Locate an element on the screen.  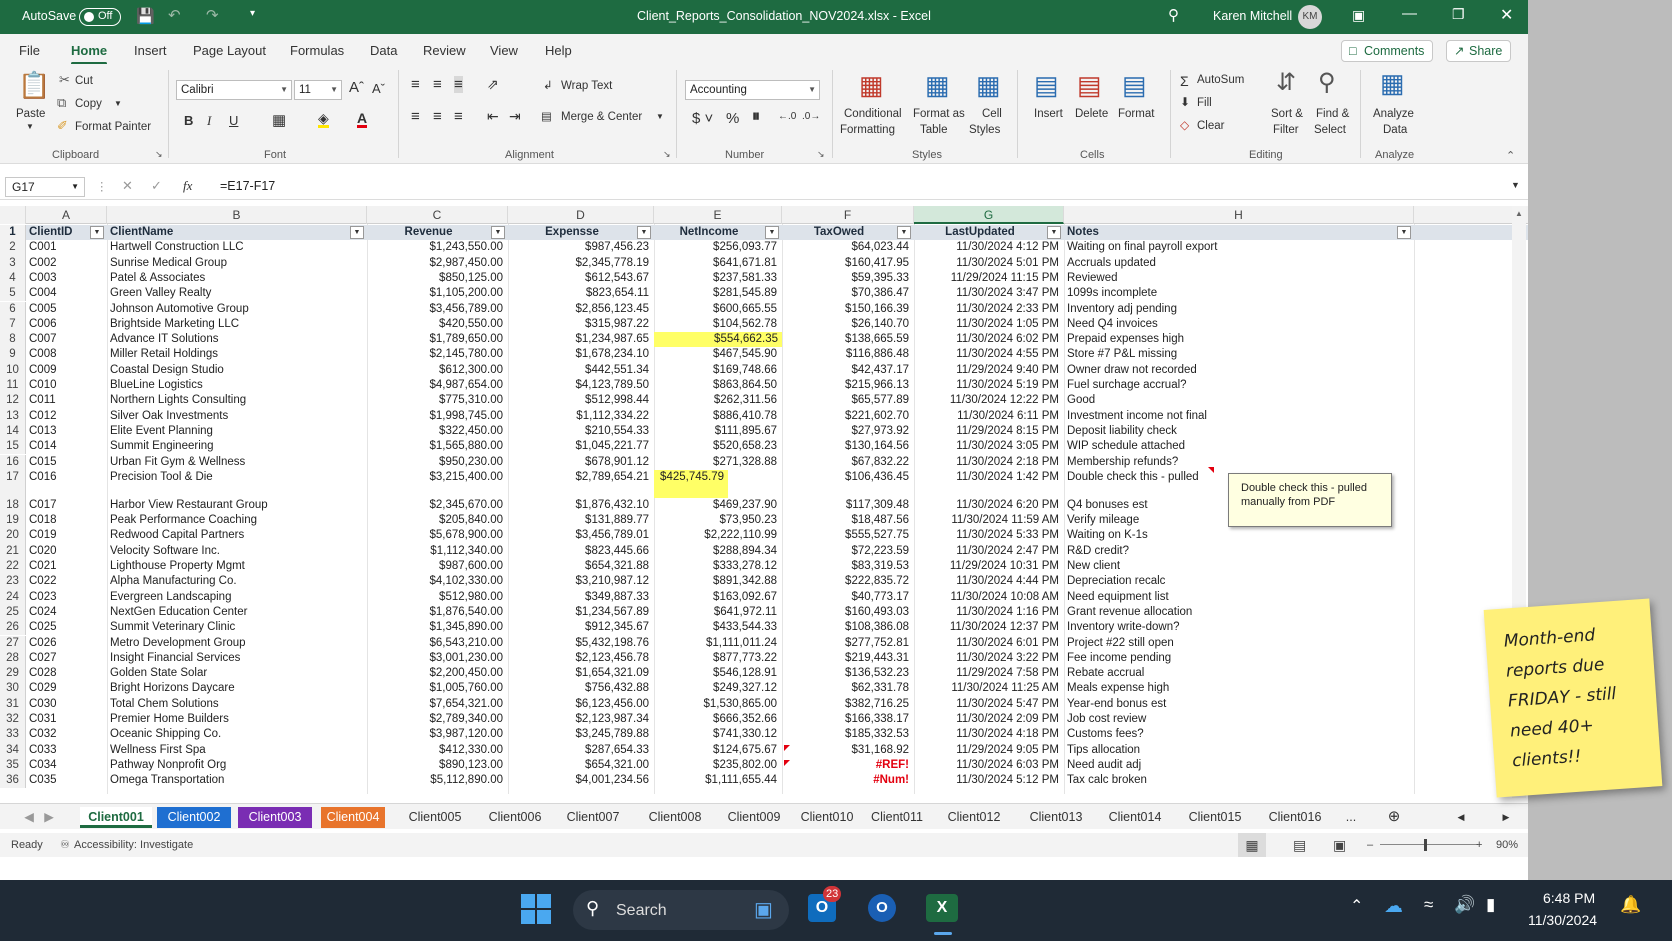
table-cell: C006 is located at coordinates (65, 324).